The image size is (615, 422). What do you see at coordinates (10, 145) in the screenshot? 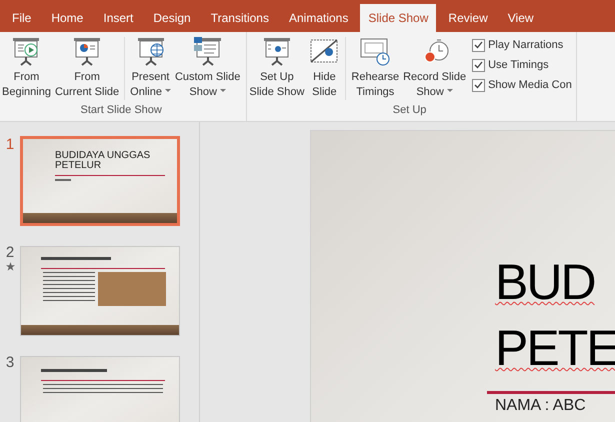
I see `slide-number: 1` at bounding box center [10, 145].